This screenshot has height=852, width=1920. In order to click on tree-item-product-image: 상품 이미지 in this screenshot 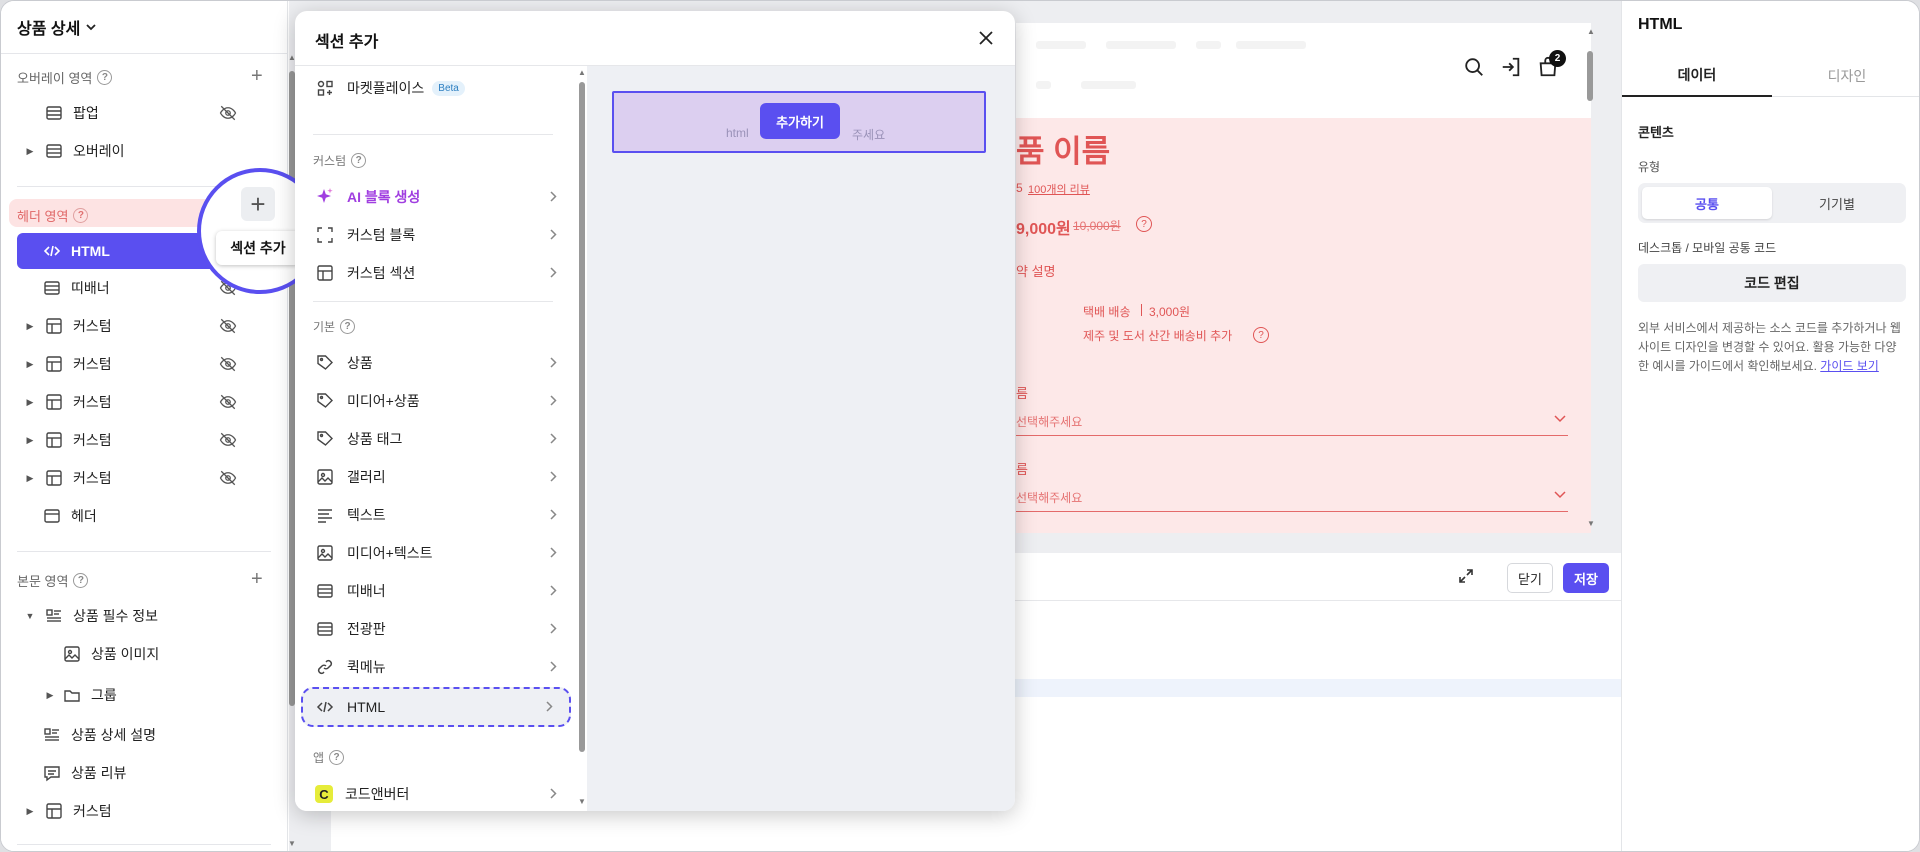, I will do `click(144, 654)`.